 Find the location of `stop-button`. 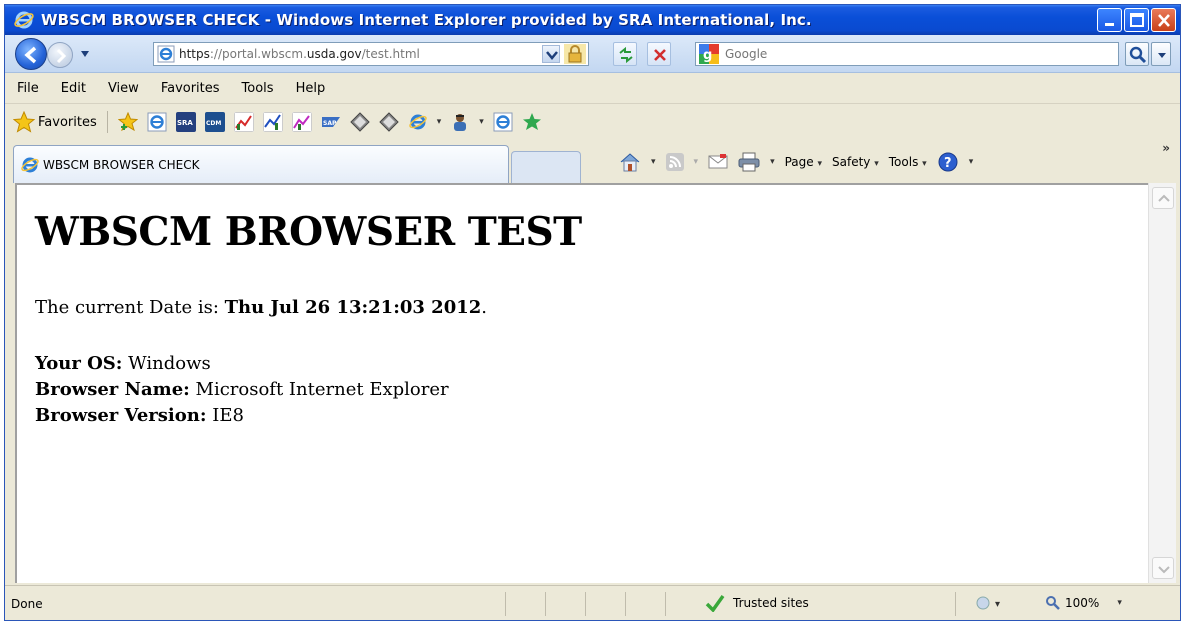

stop-button is located at coordinates (659, 54).